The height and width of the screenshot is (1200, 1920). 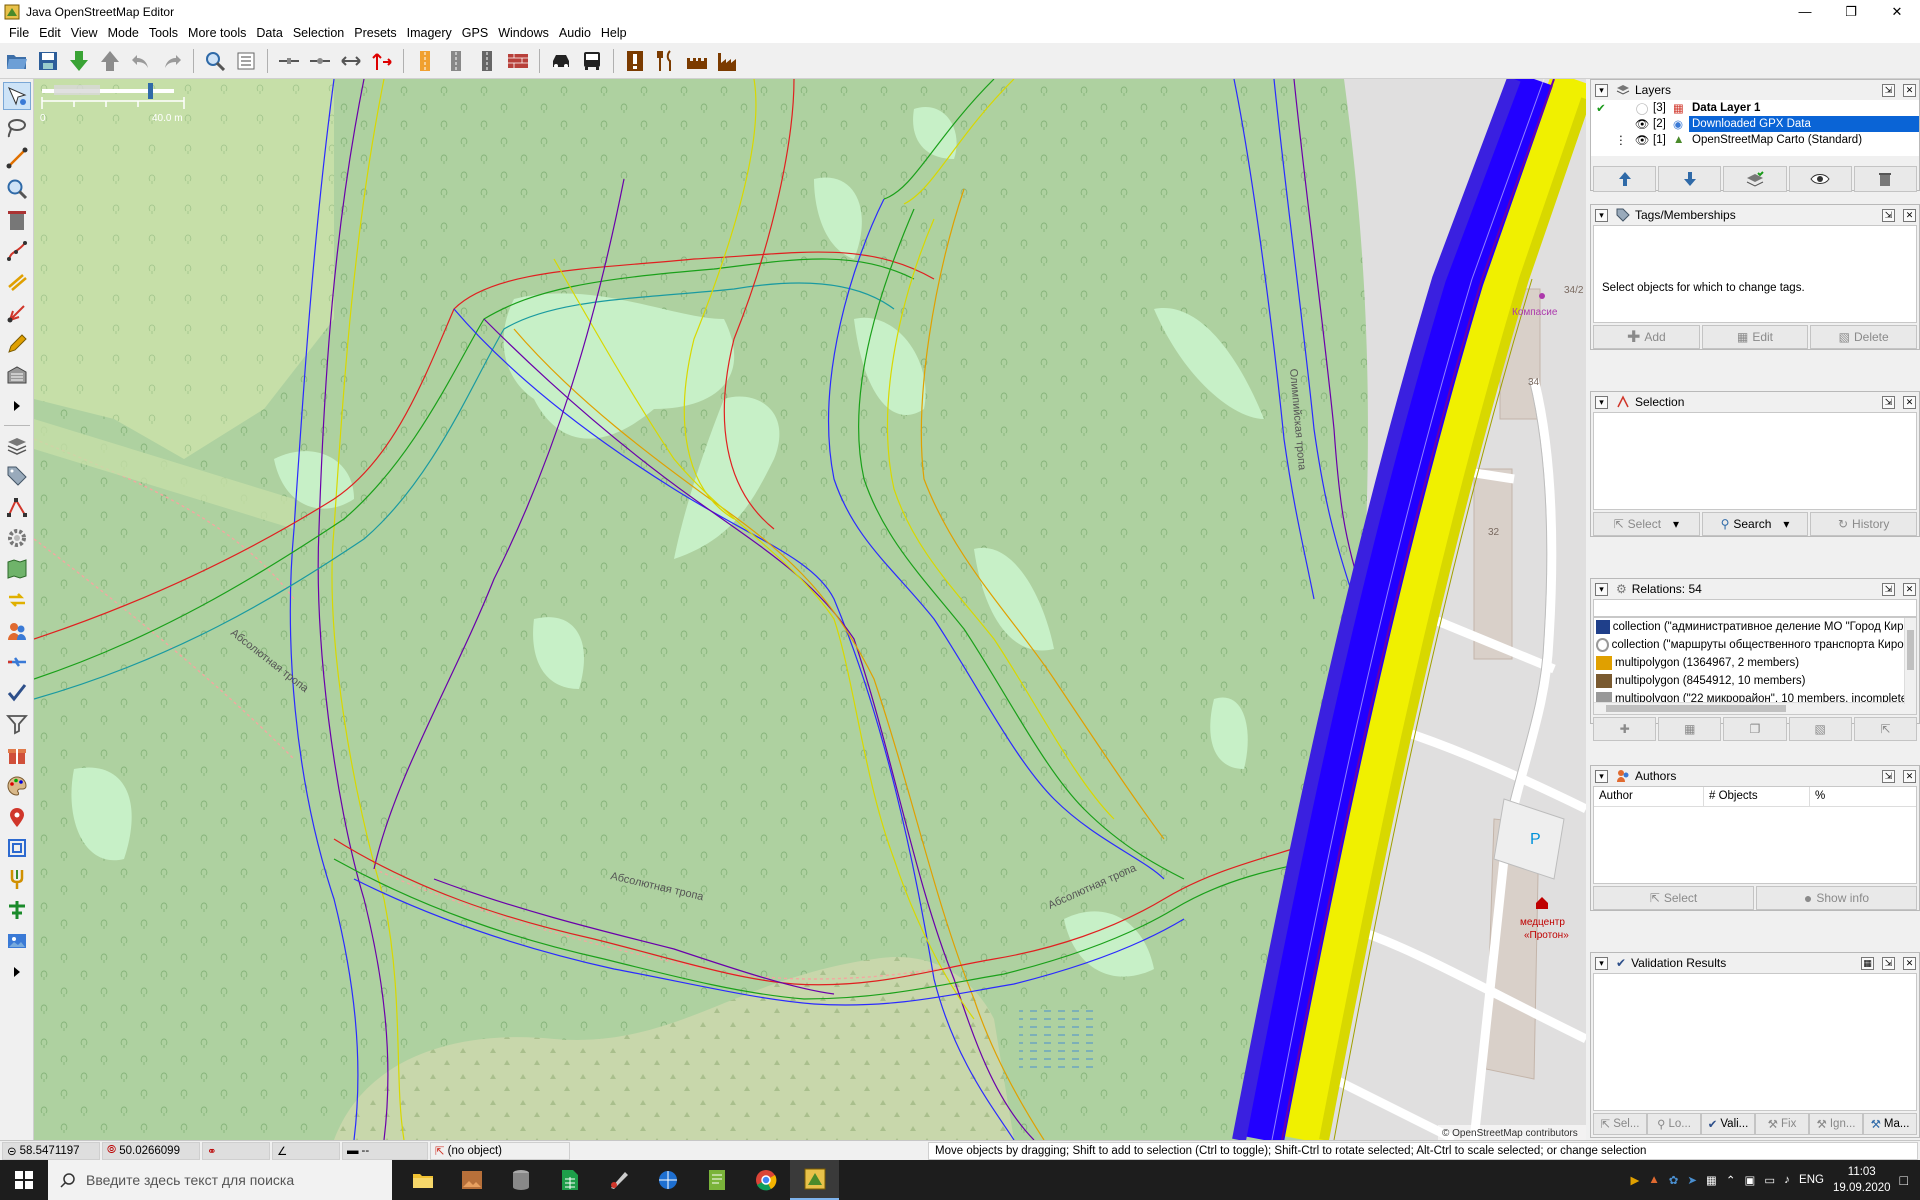 I want to click on upload-button, so click(x=110, y=61).